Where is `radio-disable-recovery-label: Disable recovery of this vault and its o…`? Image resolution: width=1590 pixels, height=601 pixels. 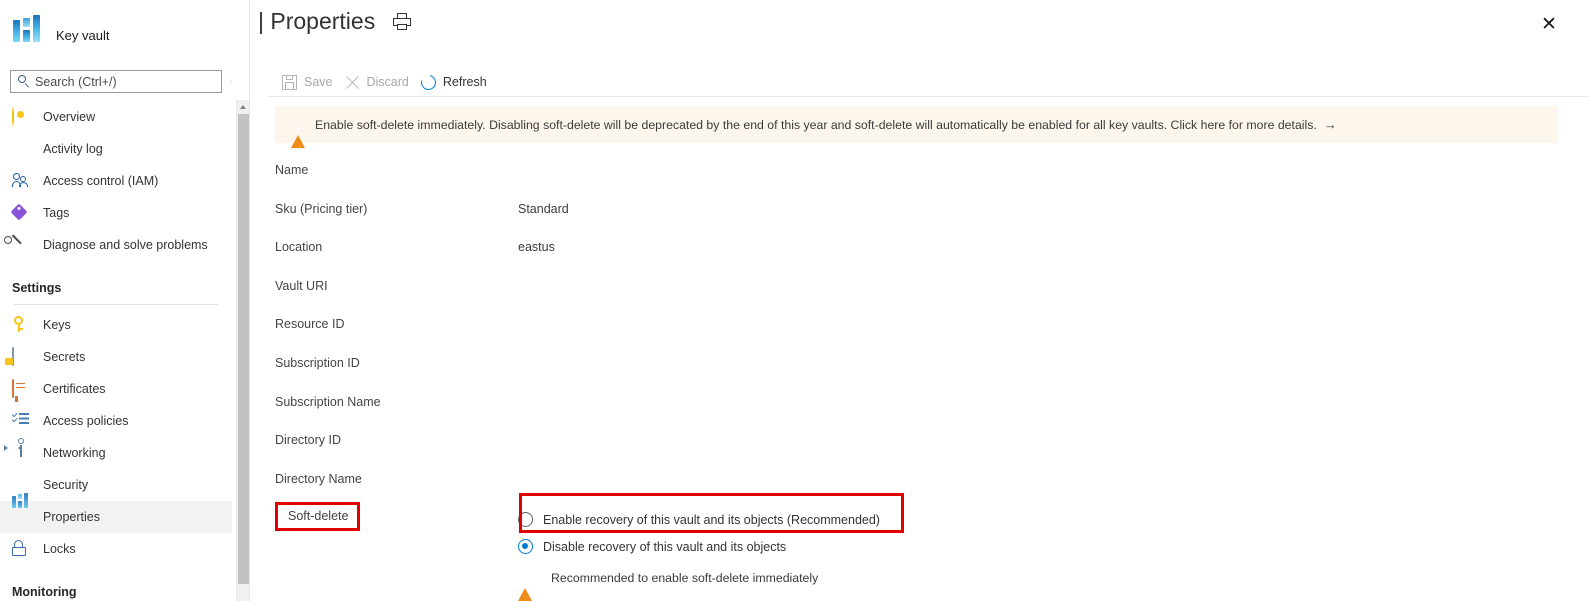
radio-disable-recovery-label: Disable recovery of this vault and its o… is located at coordinates (664, 547).